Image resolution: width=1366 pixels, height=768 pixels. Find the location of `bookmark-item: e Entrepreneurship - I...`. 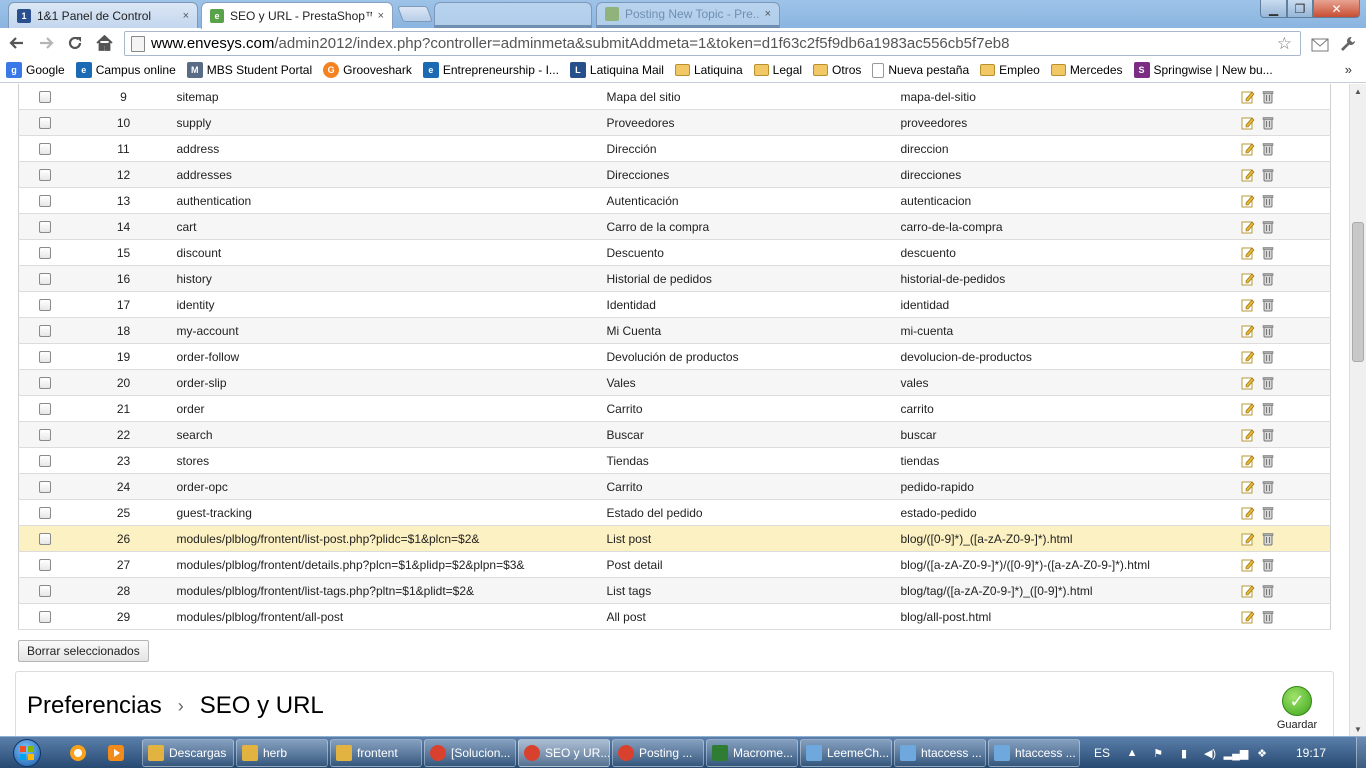

bookmark-item: e Entrepreneurship - I... is located at coordinates (490, 70).